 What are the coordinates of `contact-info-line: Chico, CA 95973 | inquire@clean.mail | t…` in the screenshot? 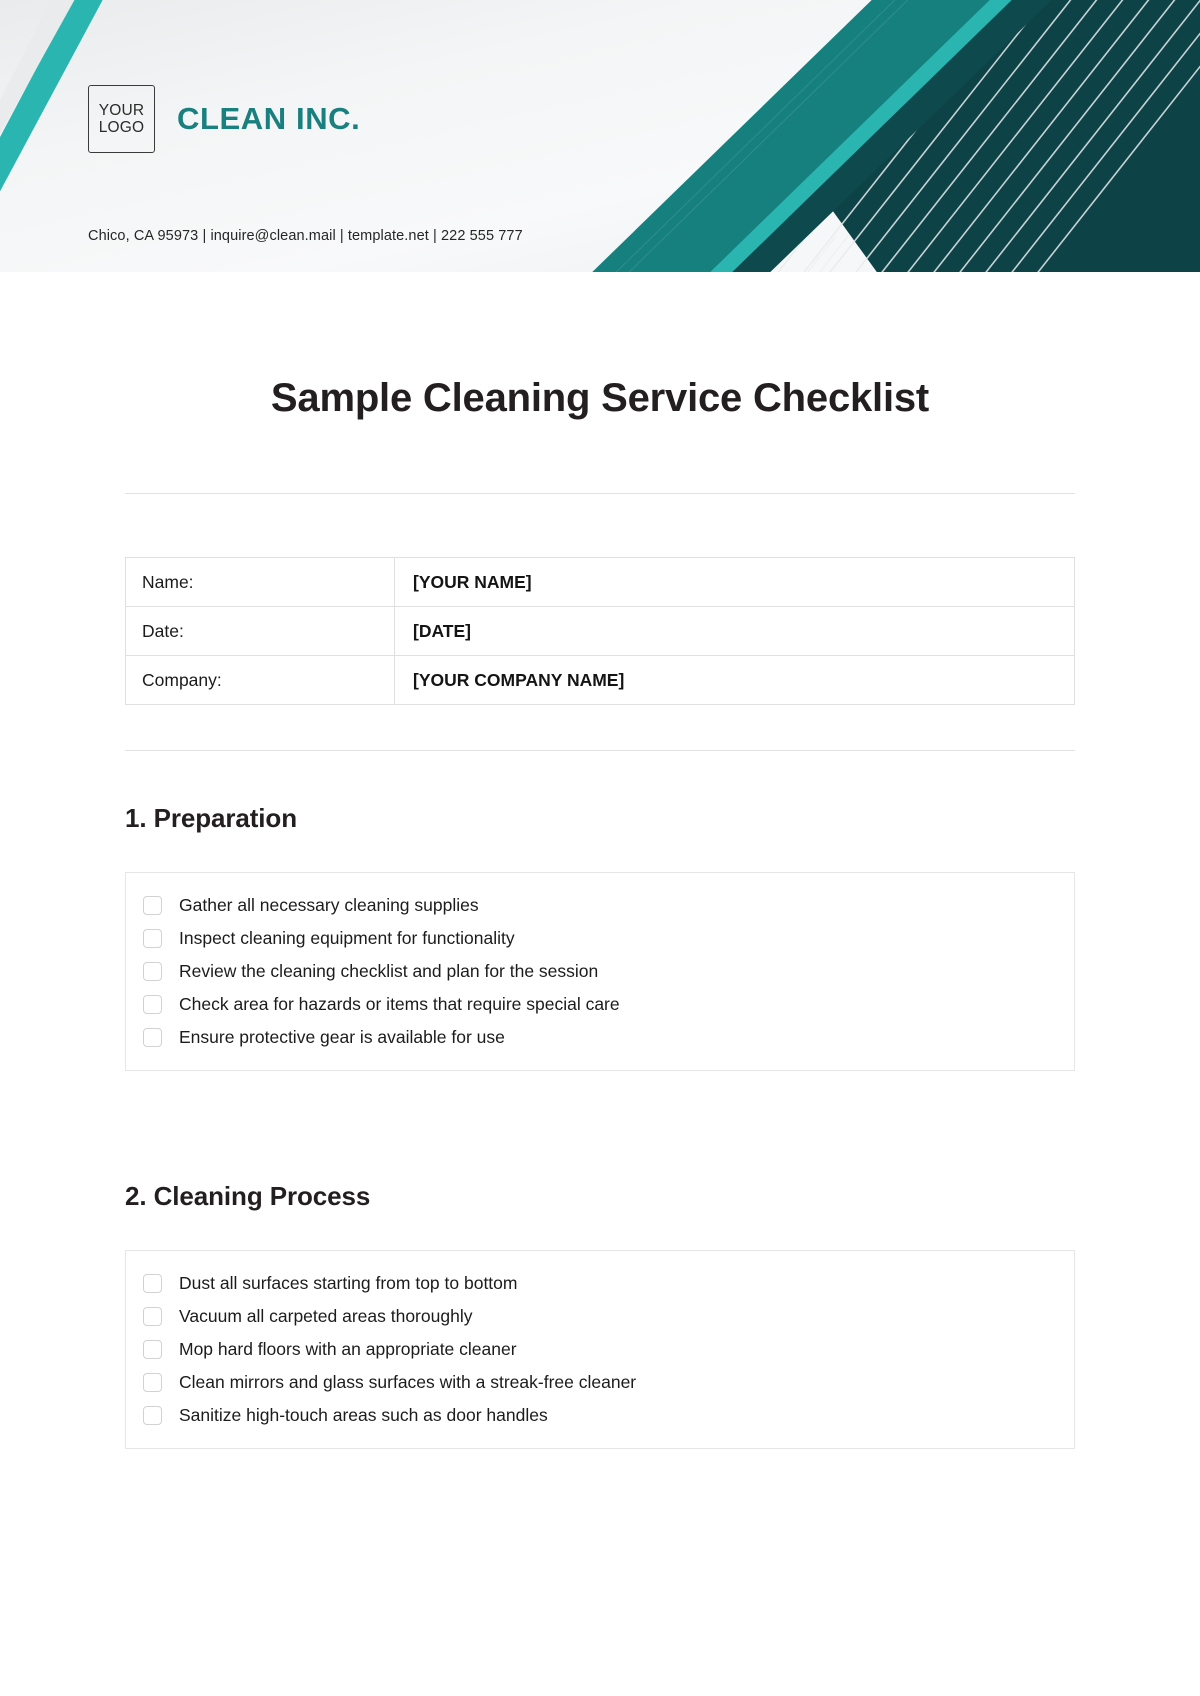 It's located at (305, 236).